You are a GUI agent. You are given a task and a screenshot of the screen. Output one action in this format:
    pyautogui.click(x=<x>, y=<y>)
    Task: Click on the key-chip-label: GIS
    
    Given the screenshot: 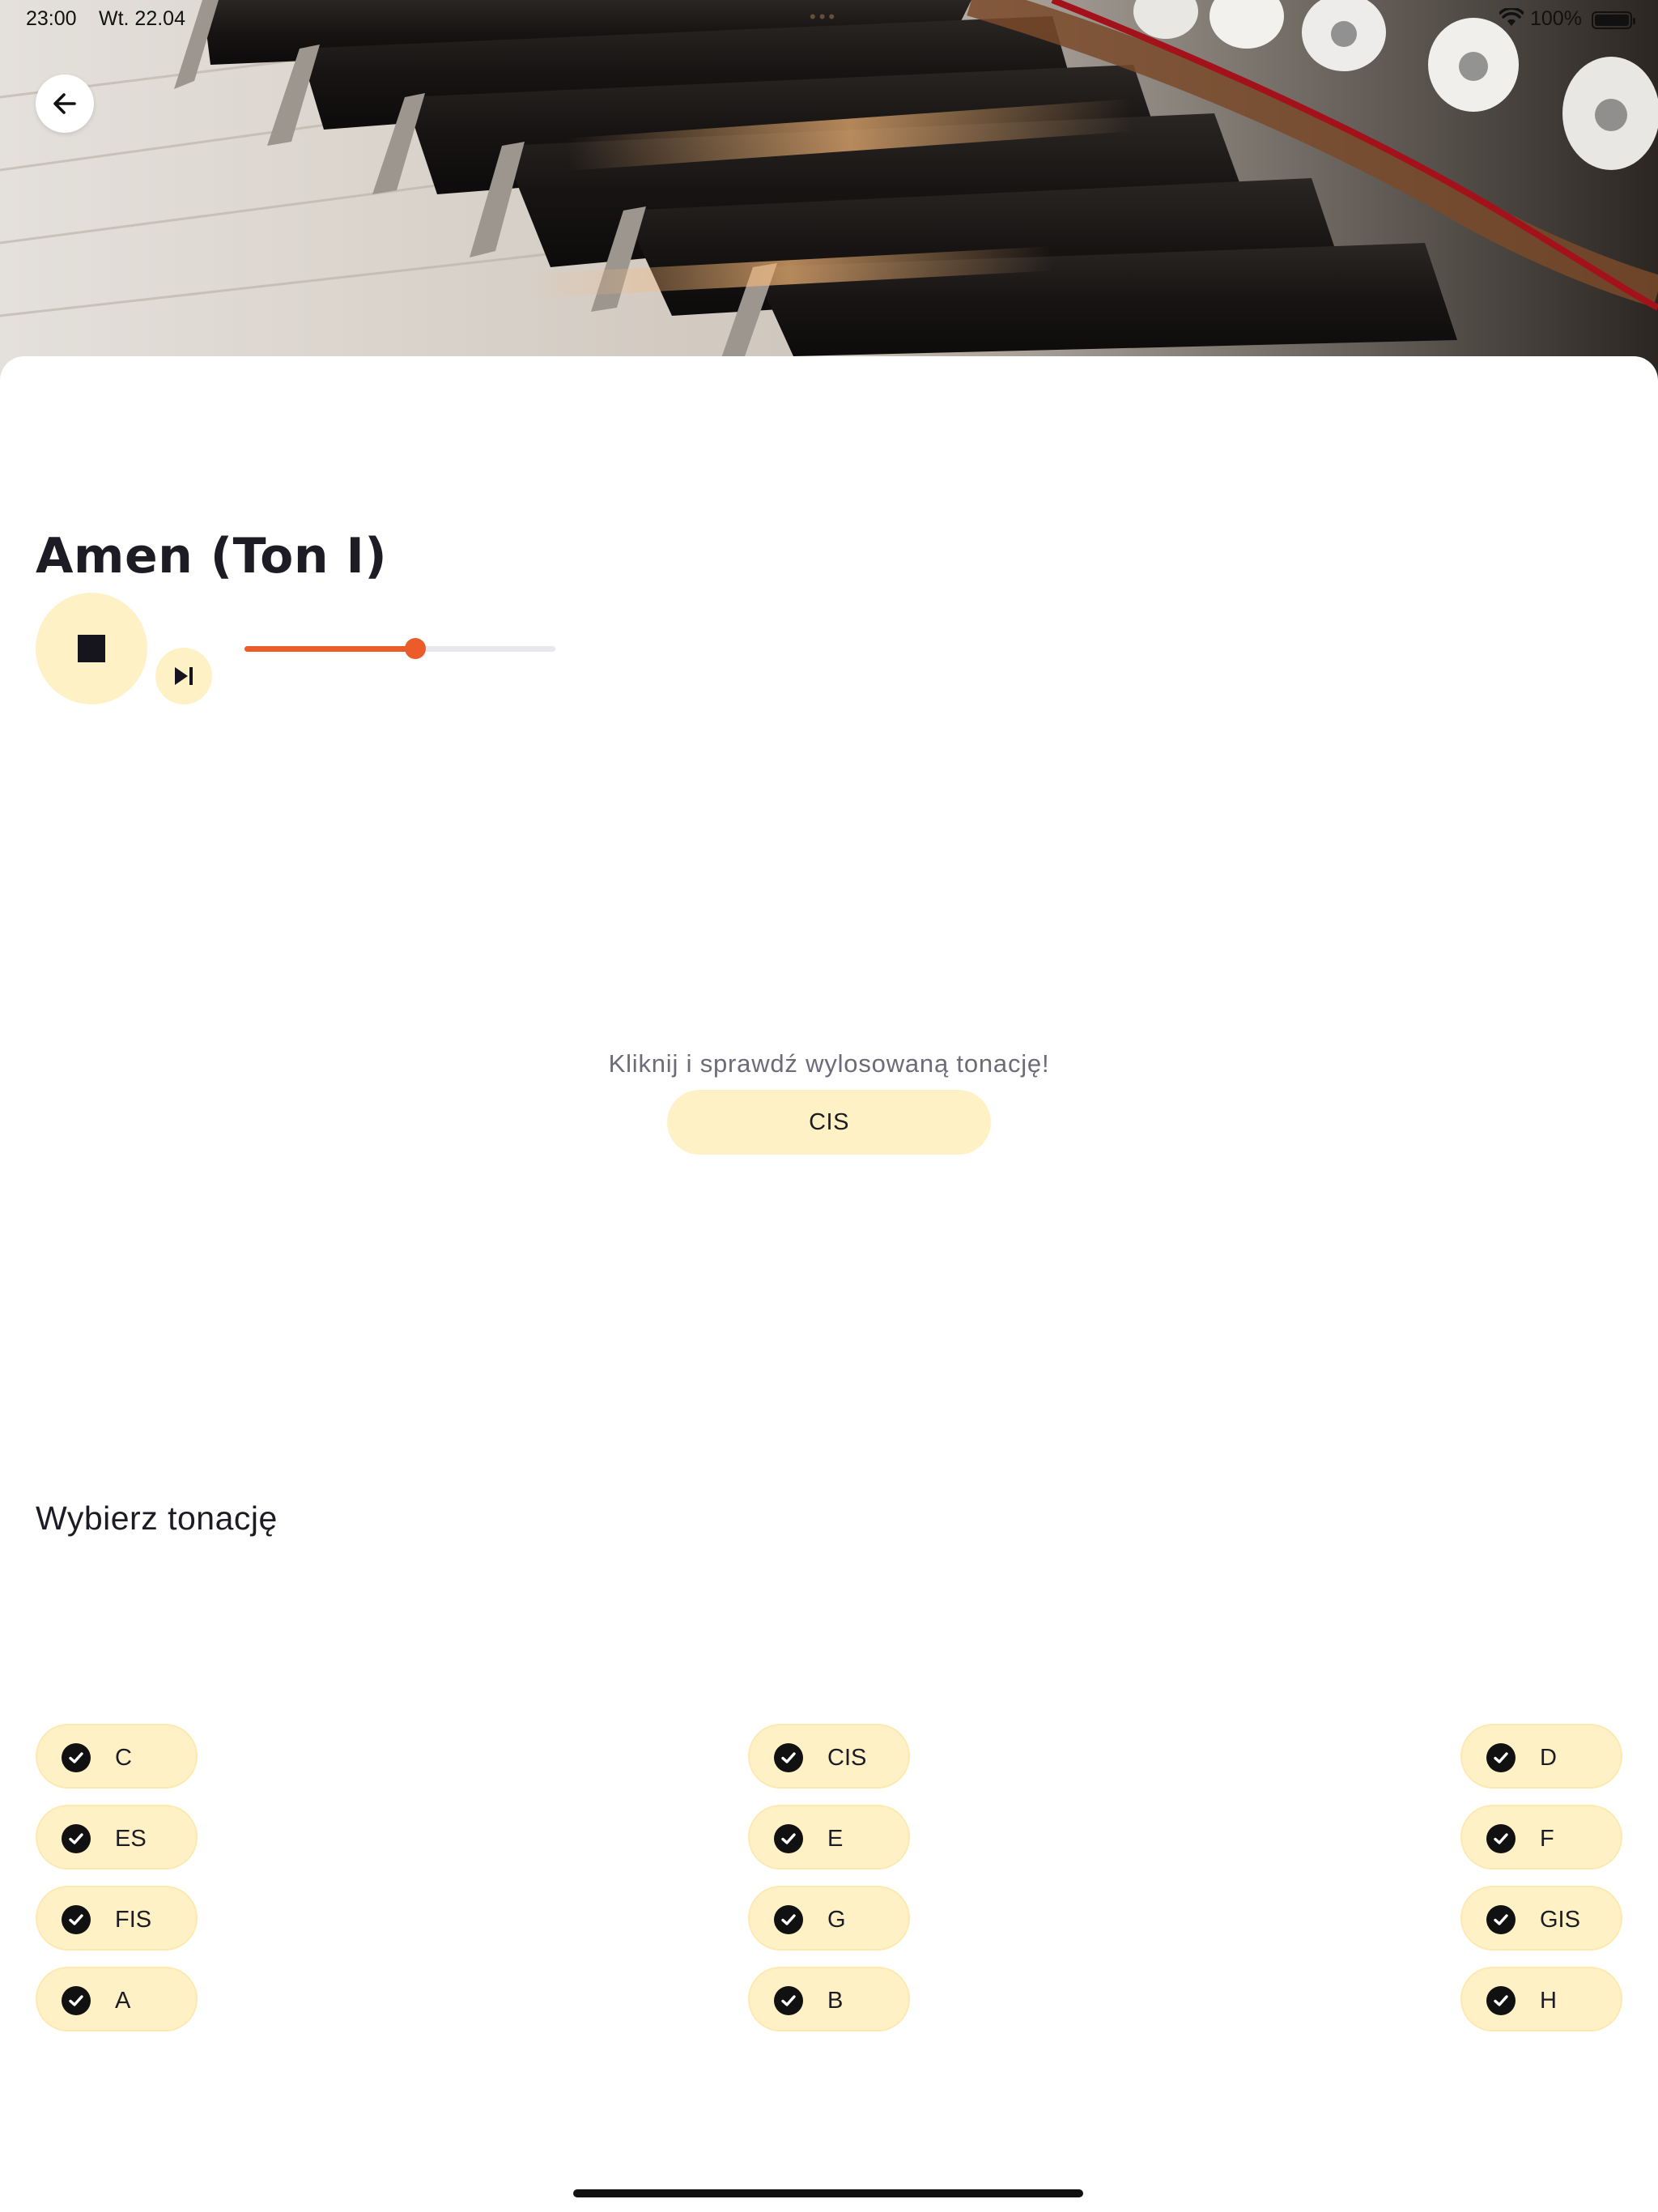 What is the action you would take?
    pyautogui.click(x=1560, y=1920)
    